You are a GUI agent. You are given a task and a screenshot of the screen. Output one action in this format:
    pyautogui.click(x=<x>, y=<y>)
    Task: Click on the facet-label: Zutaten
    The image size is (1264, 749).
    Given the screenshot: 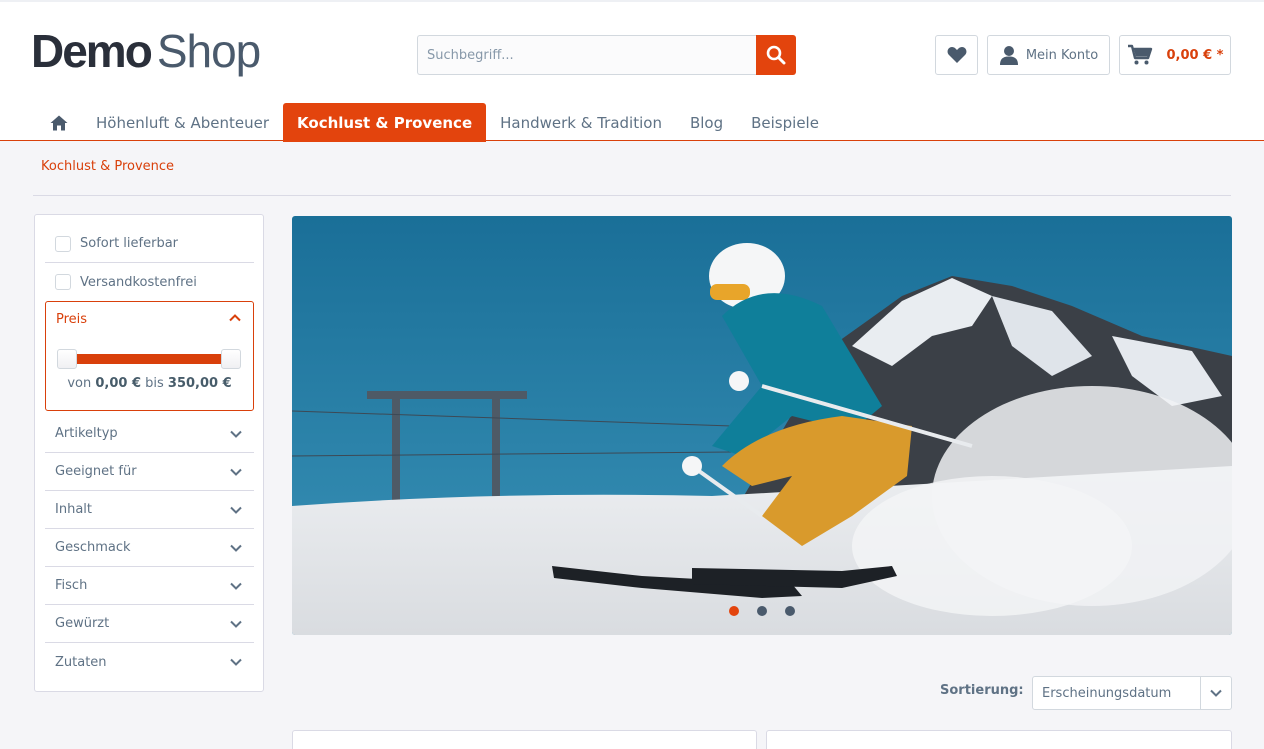 What is the action you would take?
    pyautogui.click(x=81, y=662)
    